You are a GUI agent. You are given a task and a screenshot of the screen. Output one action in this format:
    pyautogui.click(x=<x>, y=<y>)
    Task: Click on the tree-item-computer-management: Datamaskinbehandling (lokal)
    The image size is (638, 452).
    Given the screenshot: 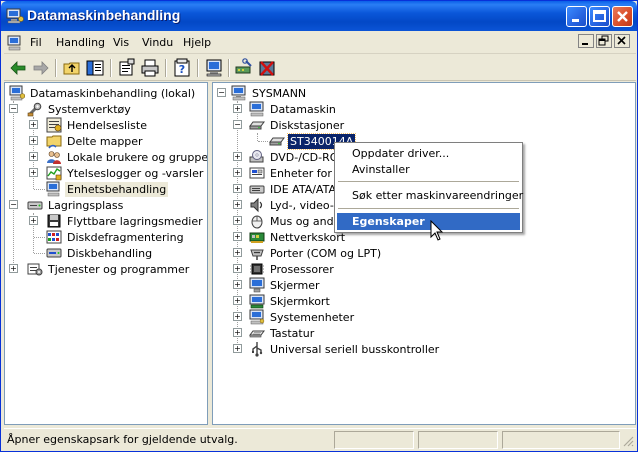 What is the action you would take?
    pyautogui.click(x=103, y=93)
    